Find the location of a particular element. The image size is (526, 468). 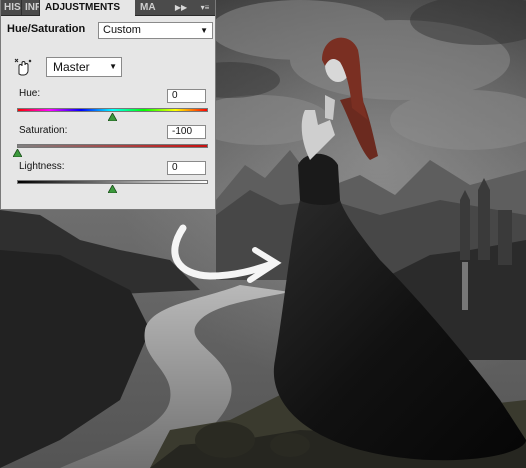

saturation-slider-thumb is located at coordinates (17, 153).